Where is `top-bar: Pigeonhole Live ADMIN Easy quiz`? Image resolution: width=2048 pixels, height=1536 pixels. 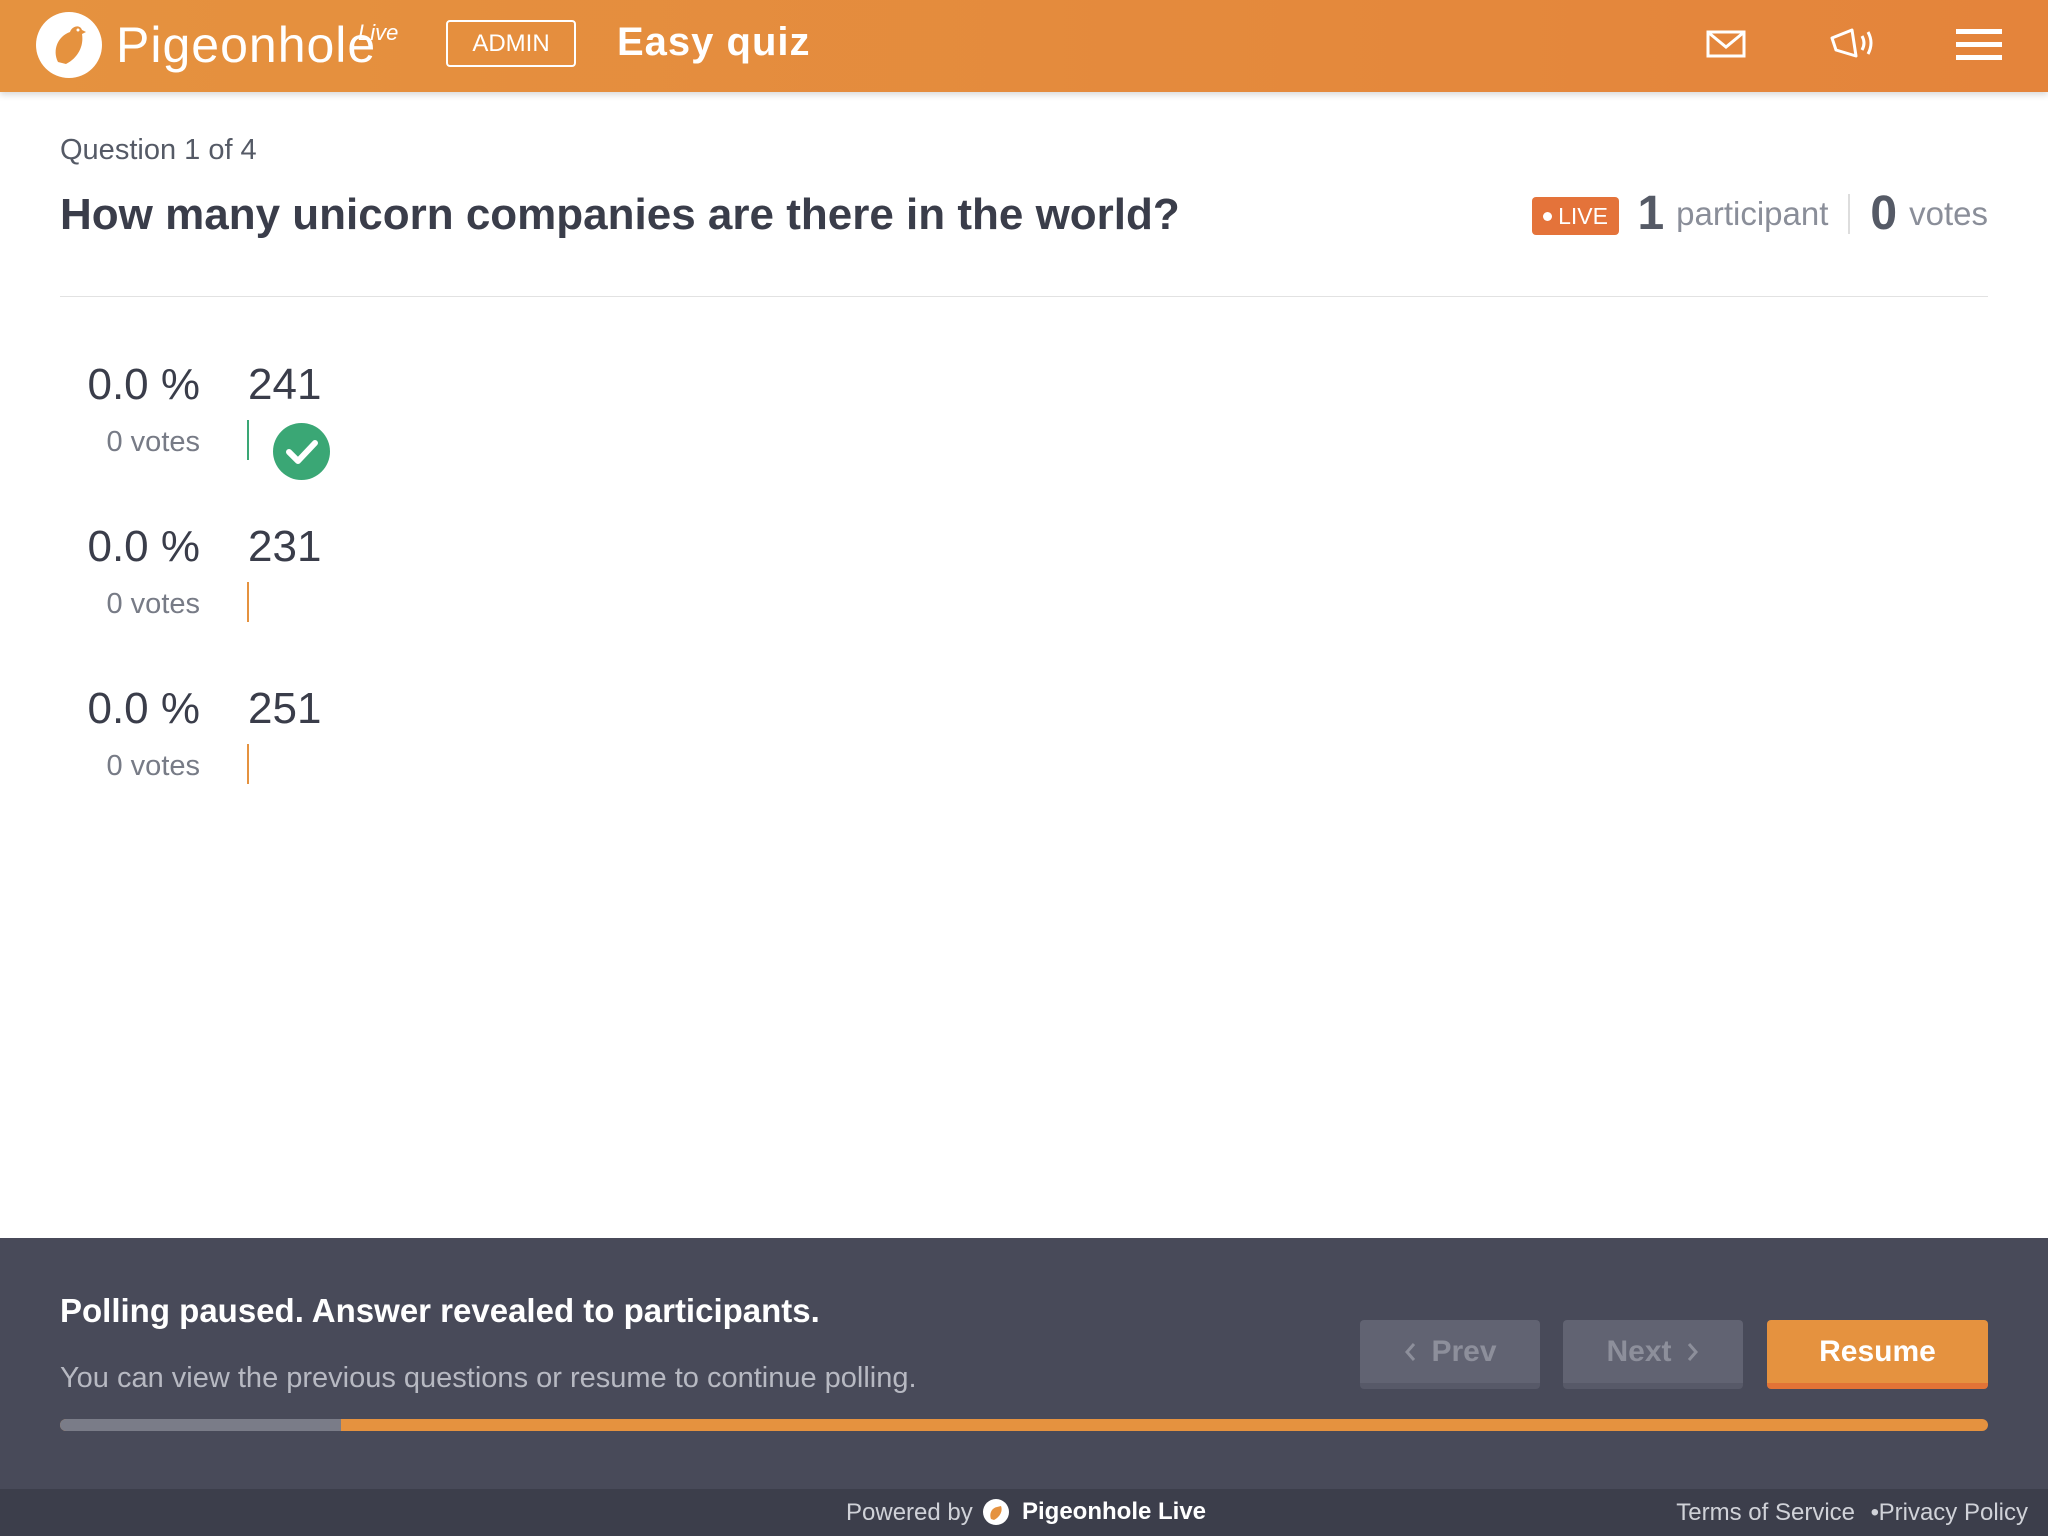
top-bar: Pigeonhole Live ADMIN Easy quiz is located at coordinates (1024, 46).